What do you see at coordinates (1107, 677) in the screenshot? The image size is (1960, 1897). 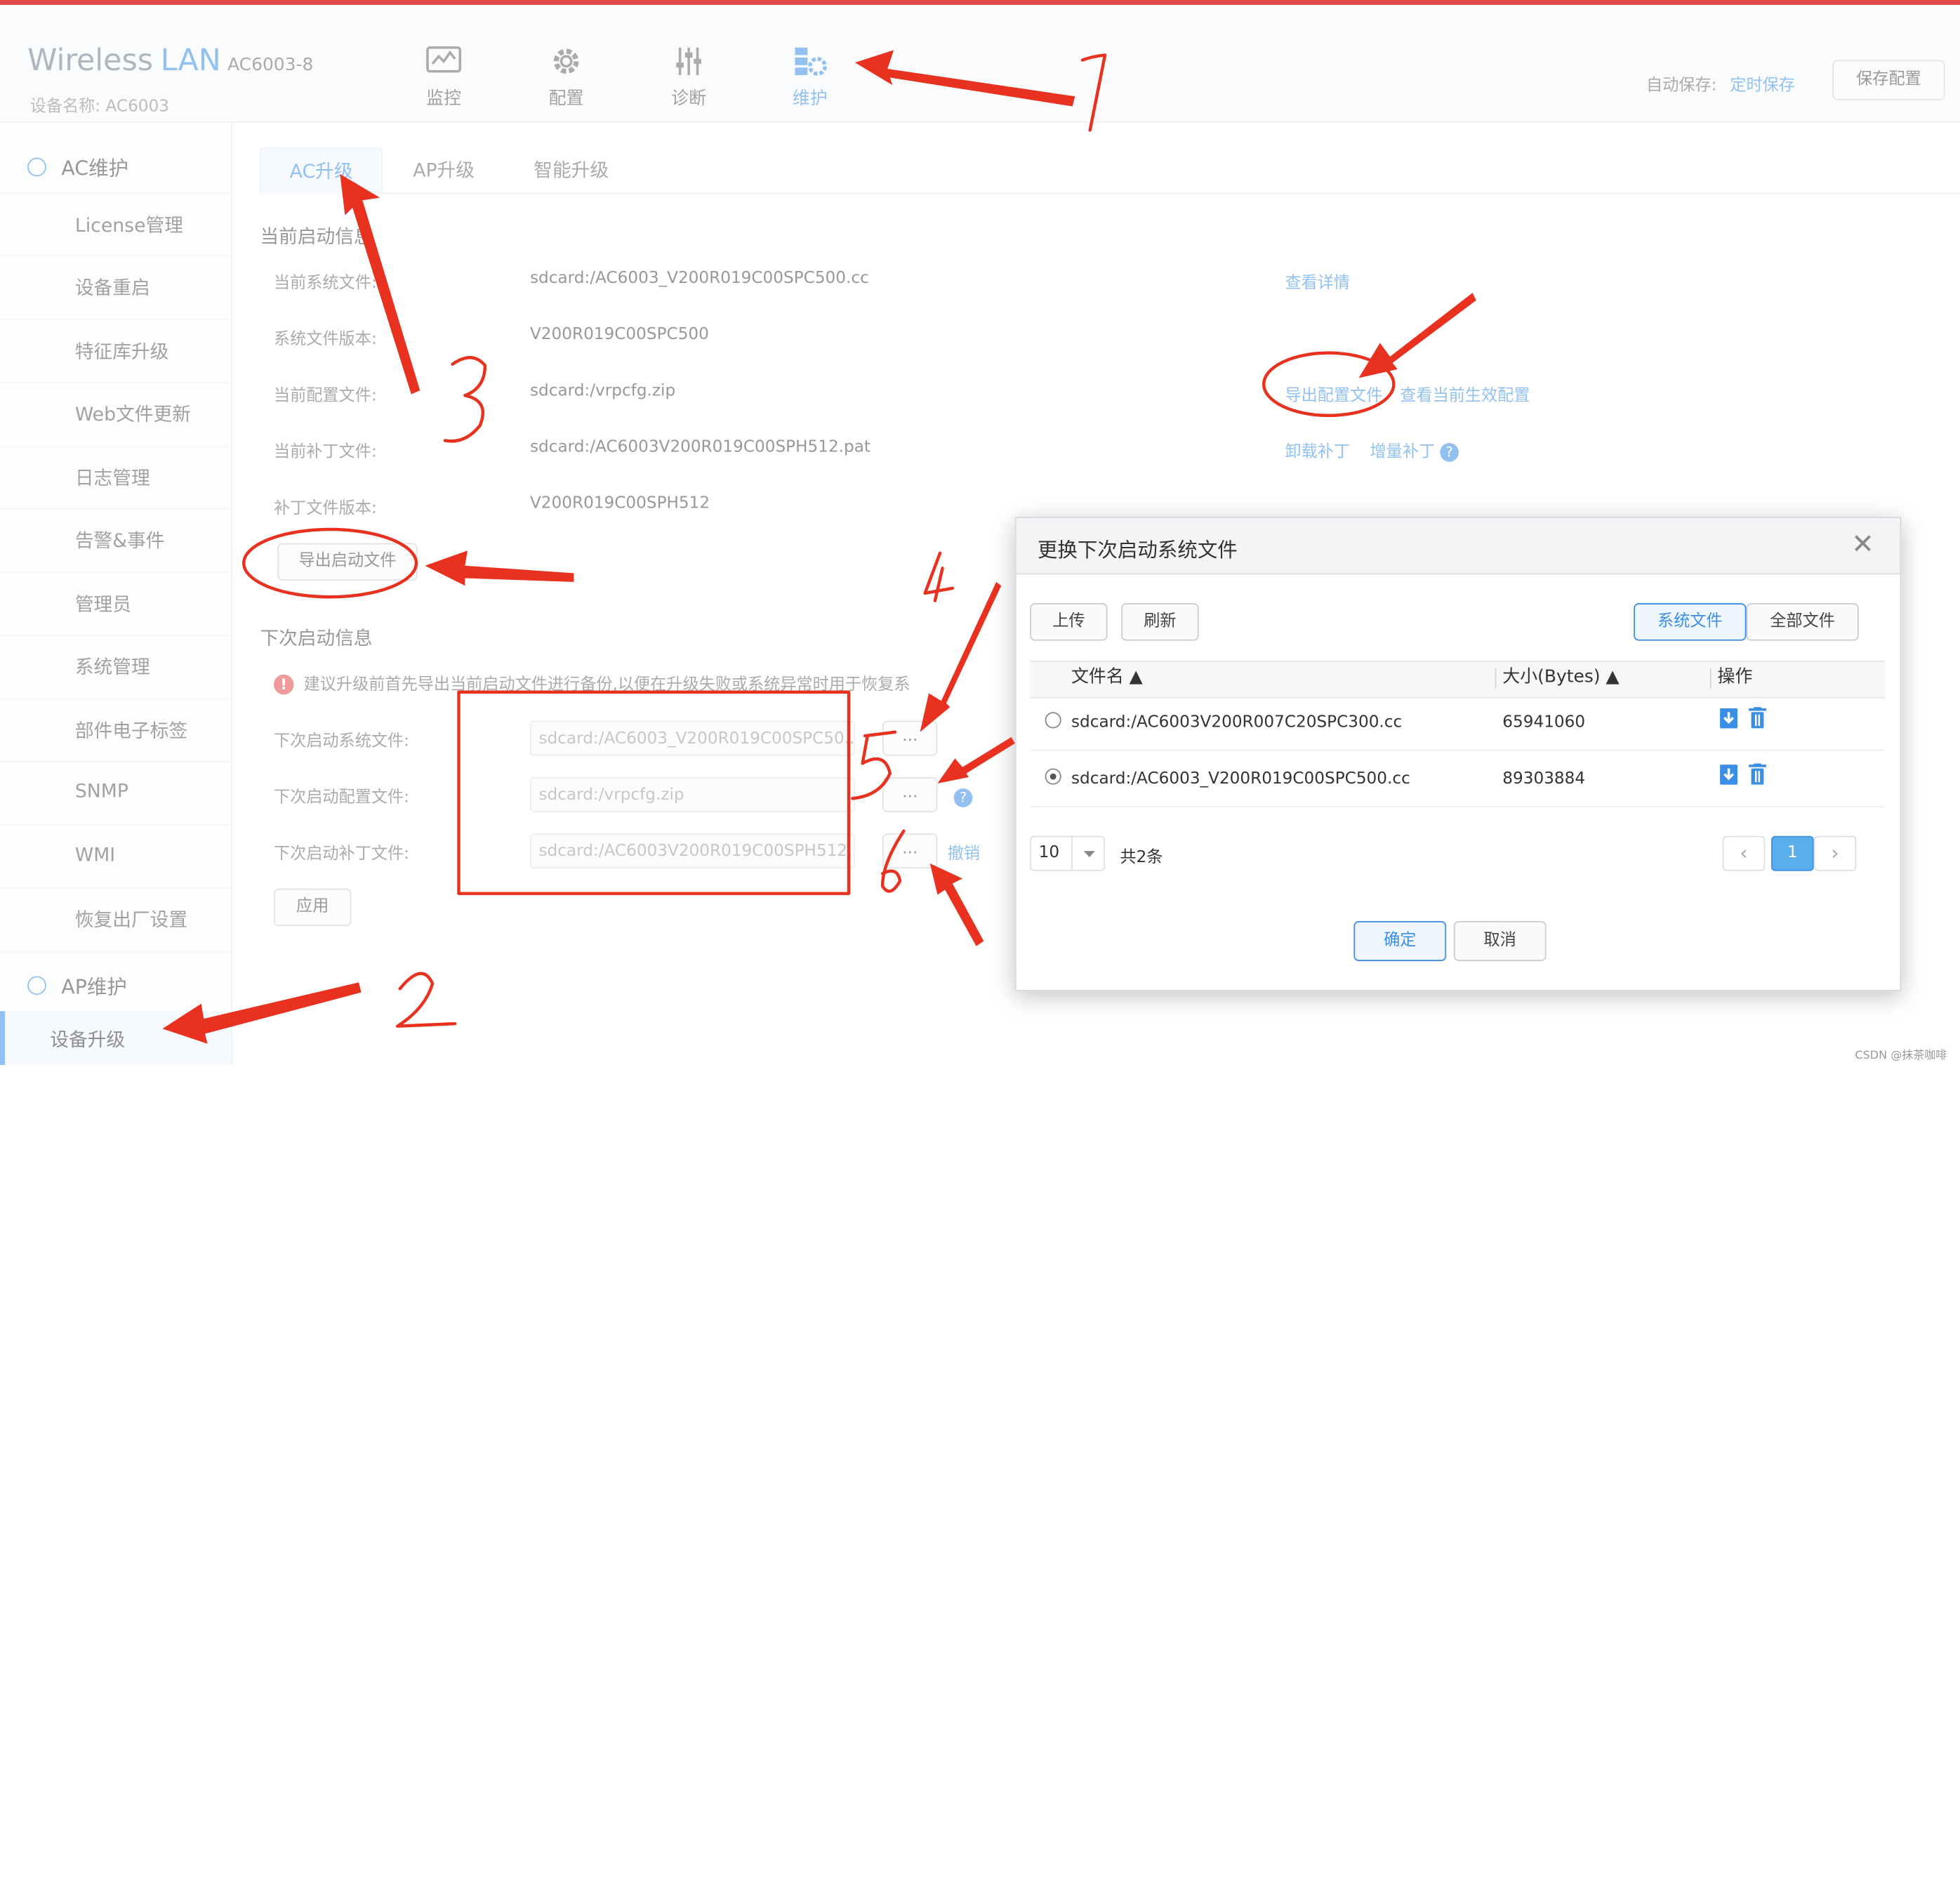 I see `col-file-name: 文件名 ▲` at bounding box center [1107, 677].